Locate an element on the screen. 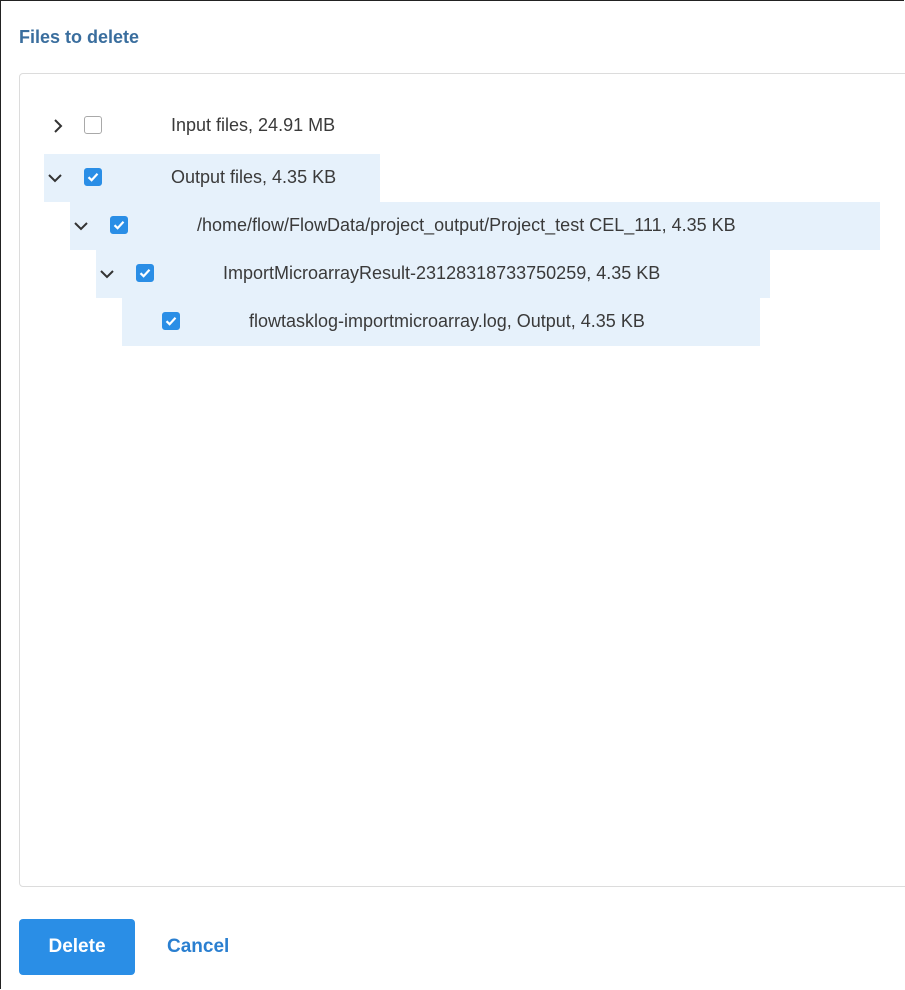 The height and width of the screenshot is (990, 905). tree-node-input-files: Input files, 24.91 MB is located at coordinates (204, 126).